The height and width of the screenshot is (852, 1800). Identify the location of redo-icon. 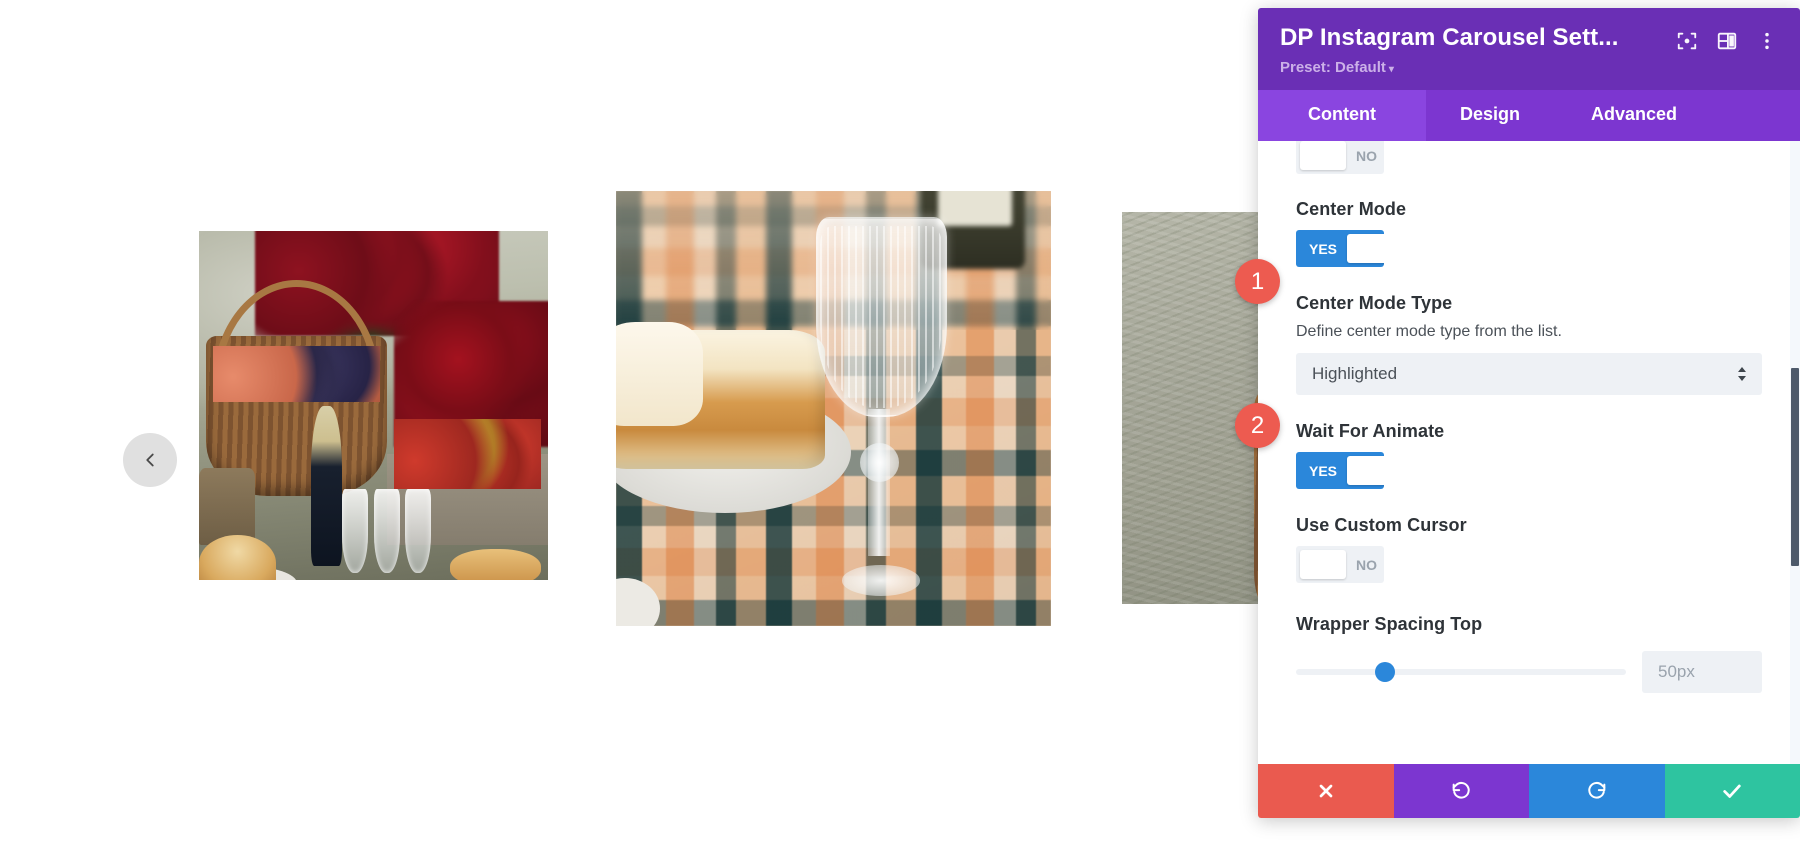
(1597, 791).